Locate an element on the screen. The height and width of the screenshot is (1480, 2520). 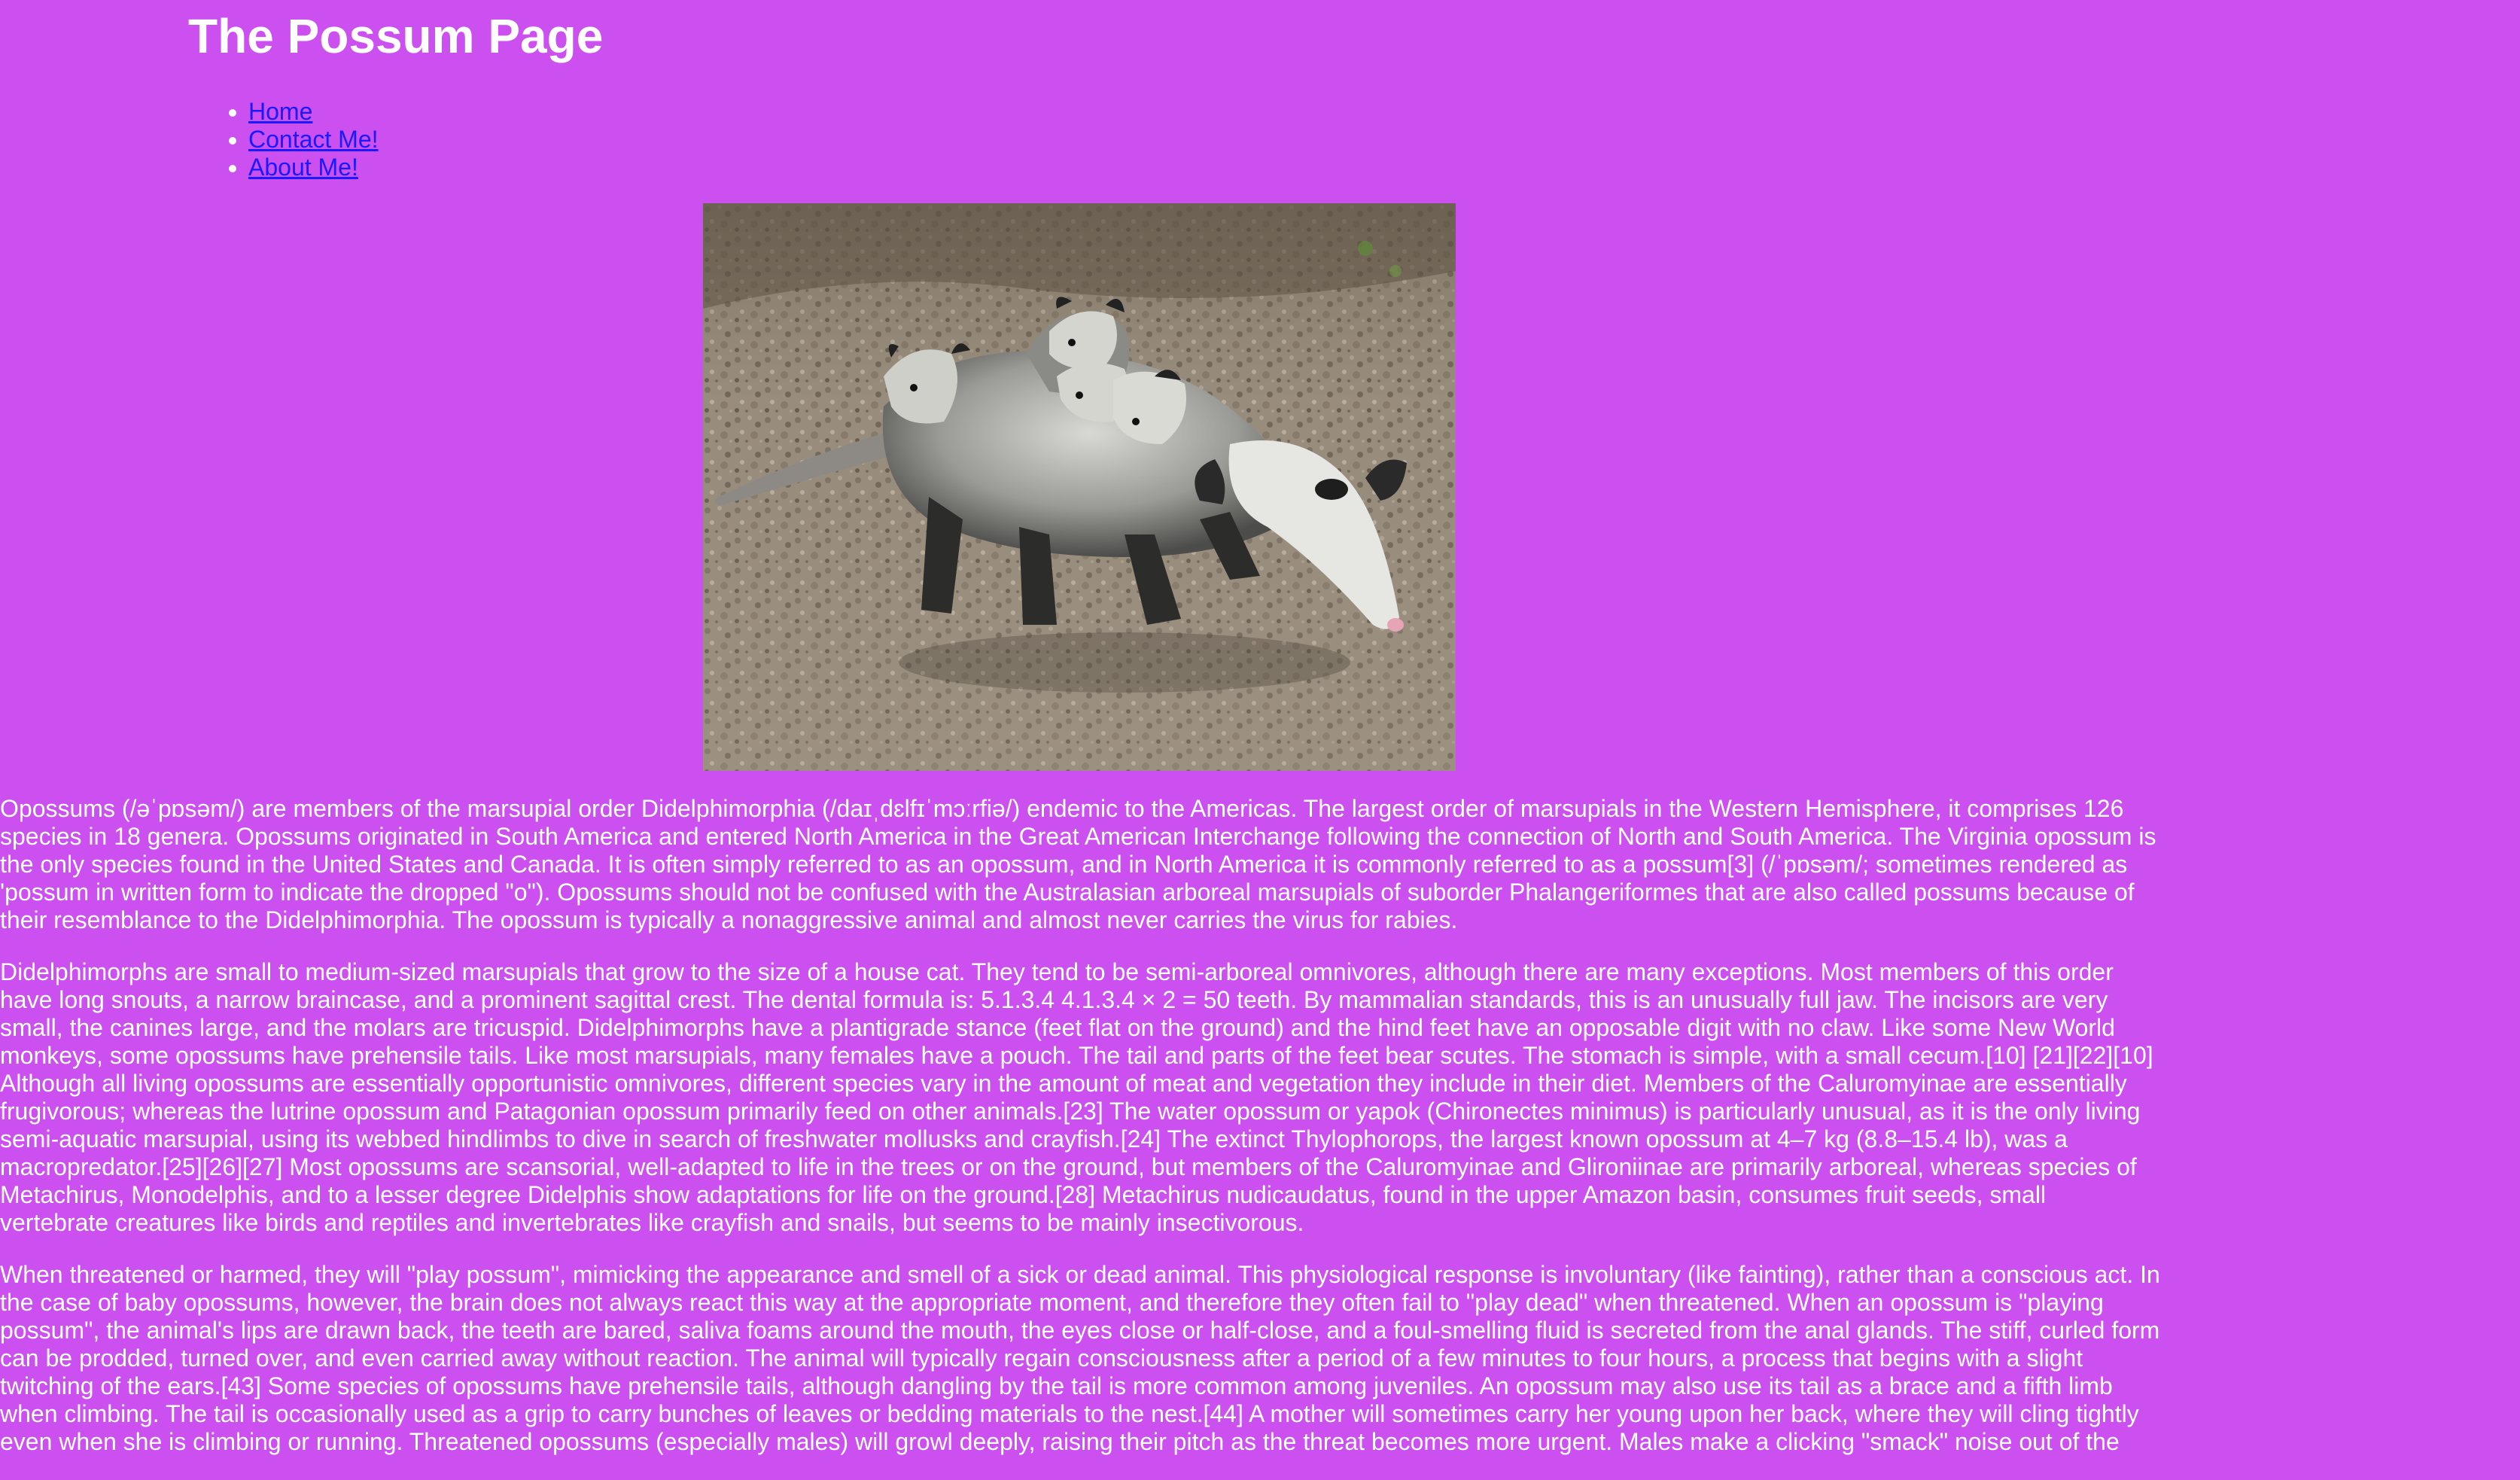
nav-link-about: About Me! is located at coordinates (303, 167).